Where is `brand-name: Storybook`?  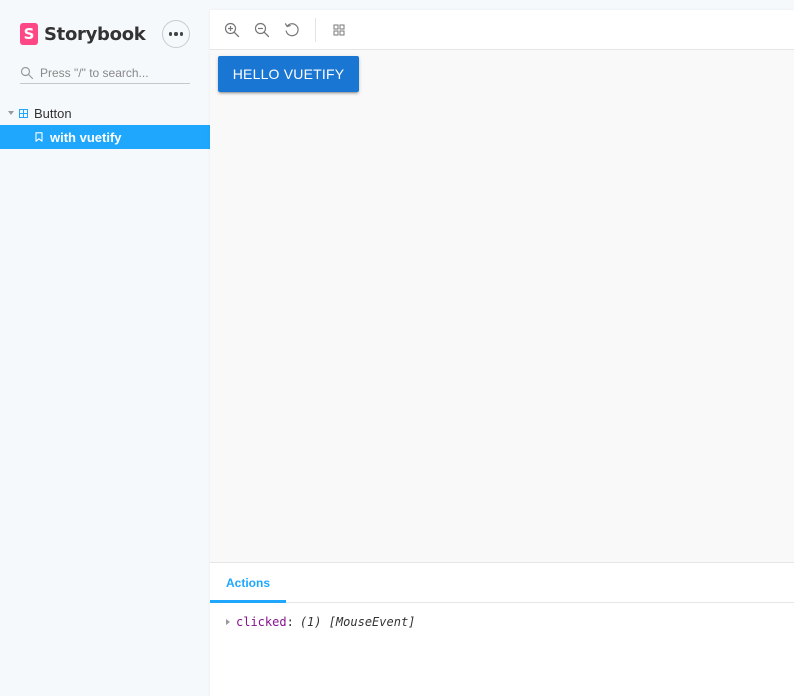
brand-name: Storybook is located at coordinates (95, 34).